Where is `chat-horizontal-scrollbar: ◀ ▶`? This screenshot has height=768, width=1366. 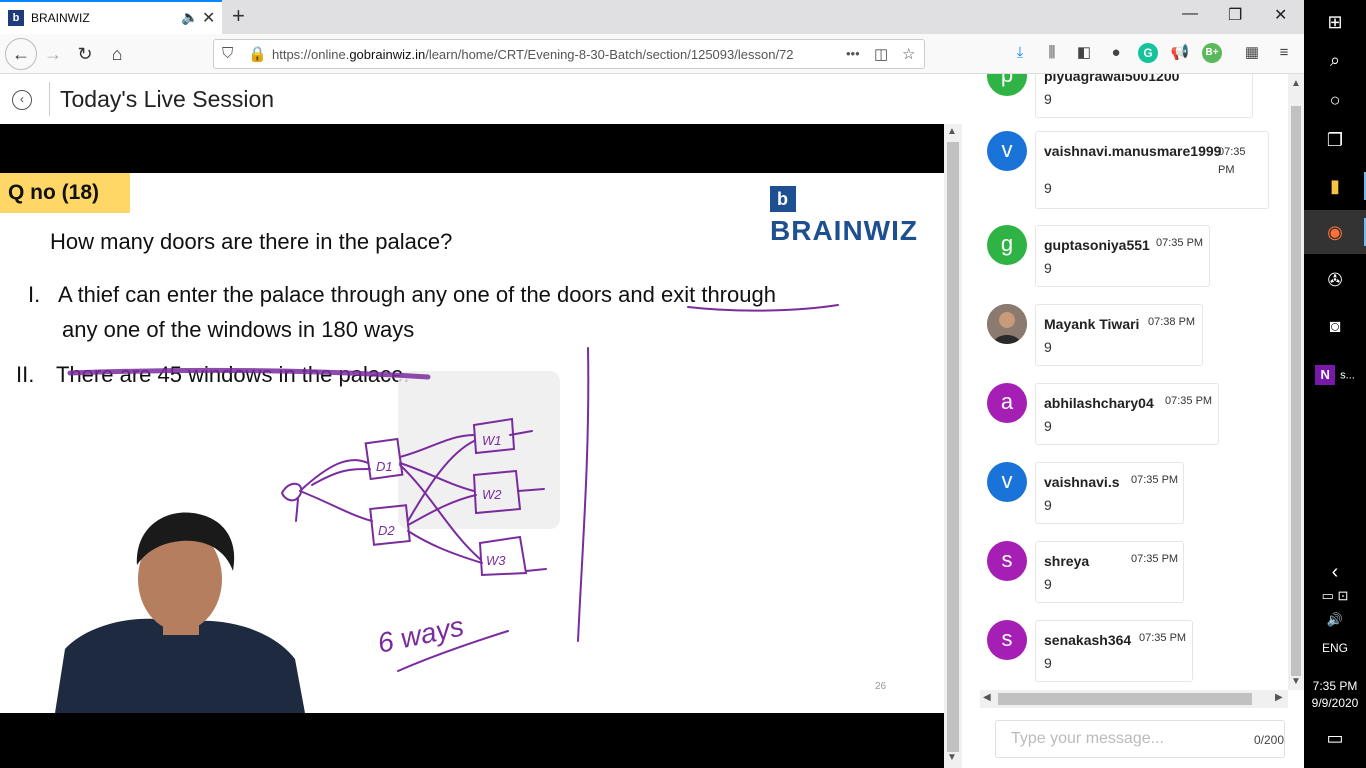
chat-horizontal-scrollbar: ◀ ▶ is located at coordinates (1134, 699).